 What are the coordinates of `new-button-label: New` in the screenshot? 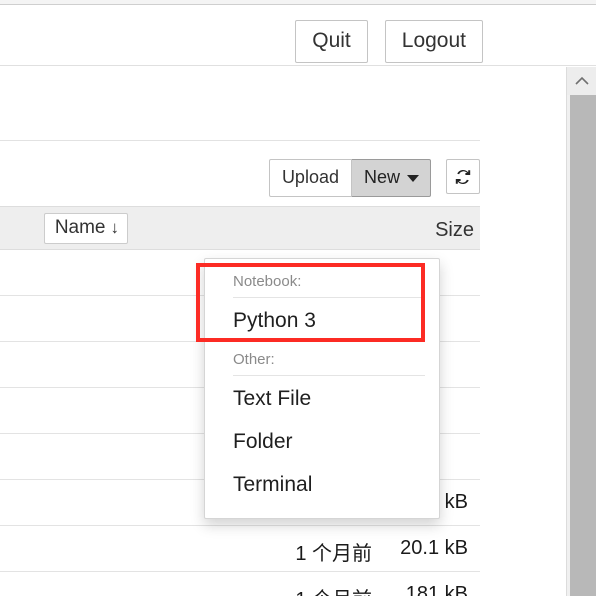 It's located at (381, 177).